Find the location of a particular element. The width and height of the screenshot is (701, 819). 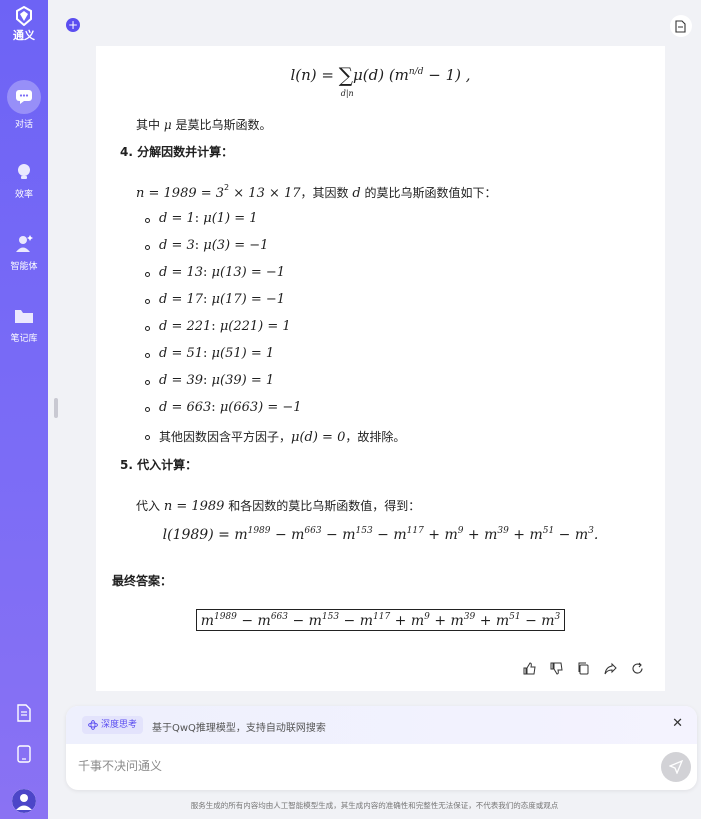

user-icon is located at coordinates (24, 801).